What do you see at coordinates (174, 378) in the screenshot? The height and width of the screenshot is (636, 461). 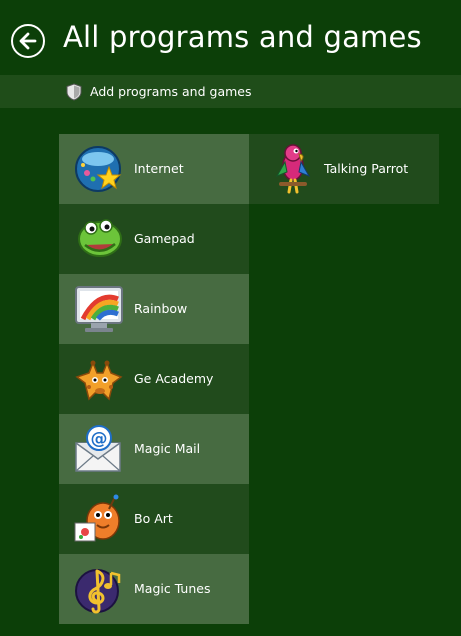 I see `tile-label: Ge Academy` at bounding box center [174, 378].